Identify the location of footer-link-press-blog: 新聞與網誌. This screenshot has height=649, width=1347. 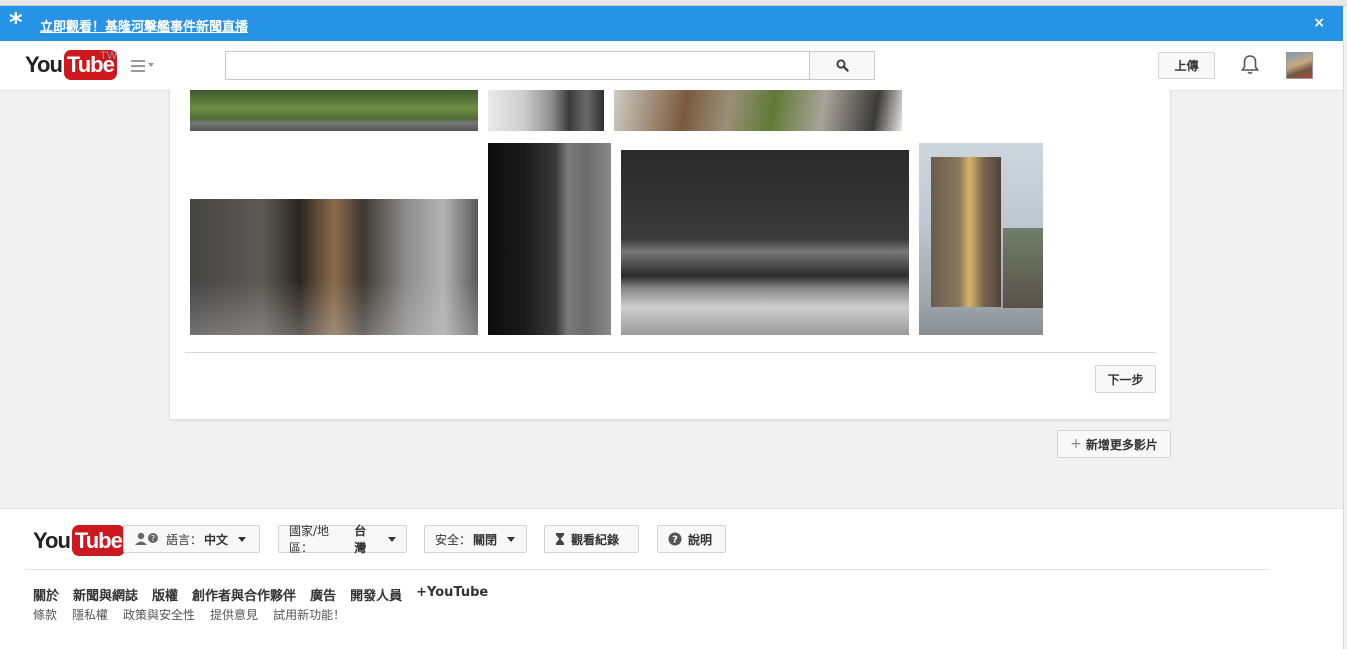
(105, 594).